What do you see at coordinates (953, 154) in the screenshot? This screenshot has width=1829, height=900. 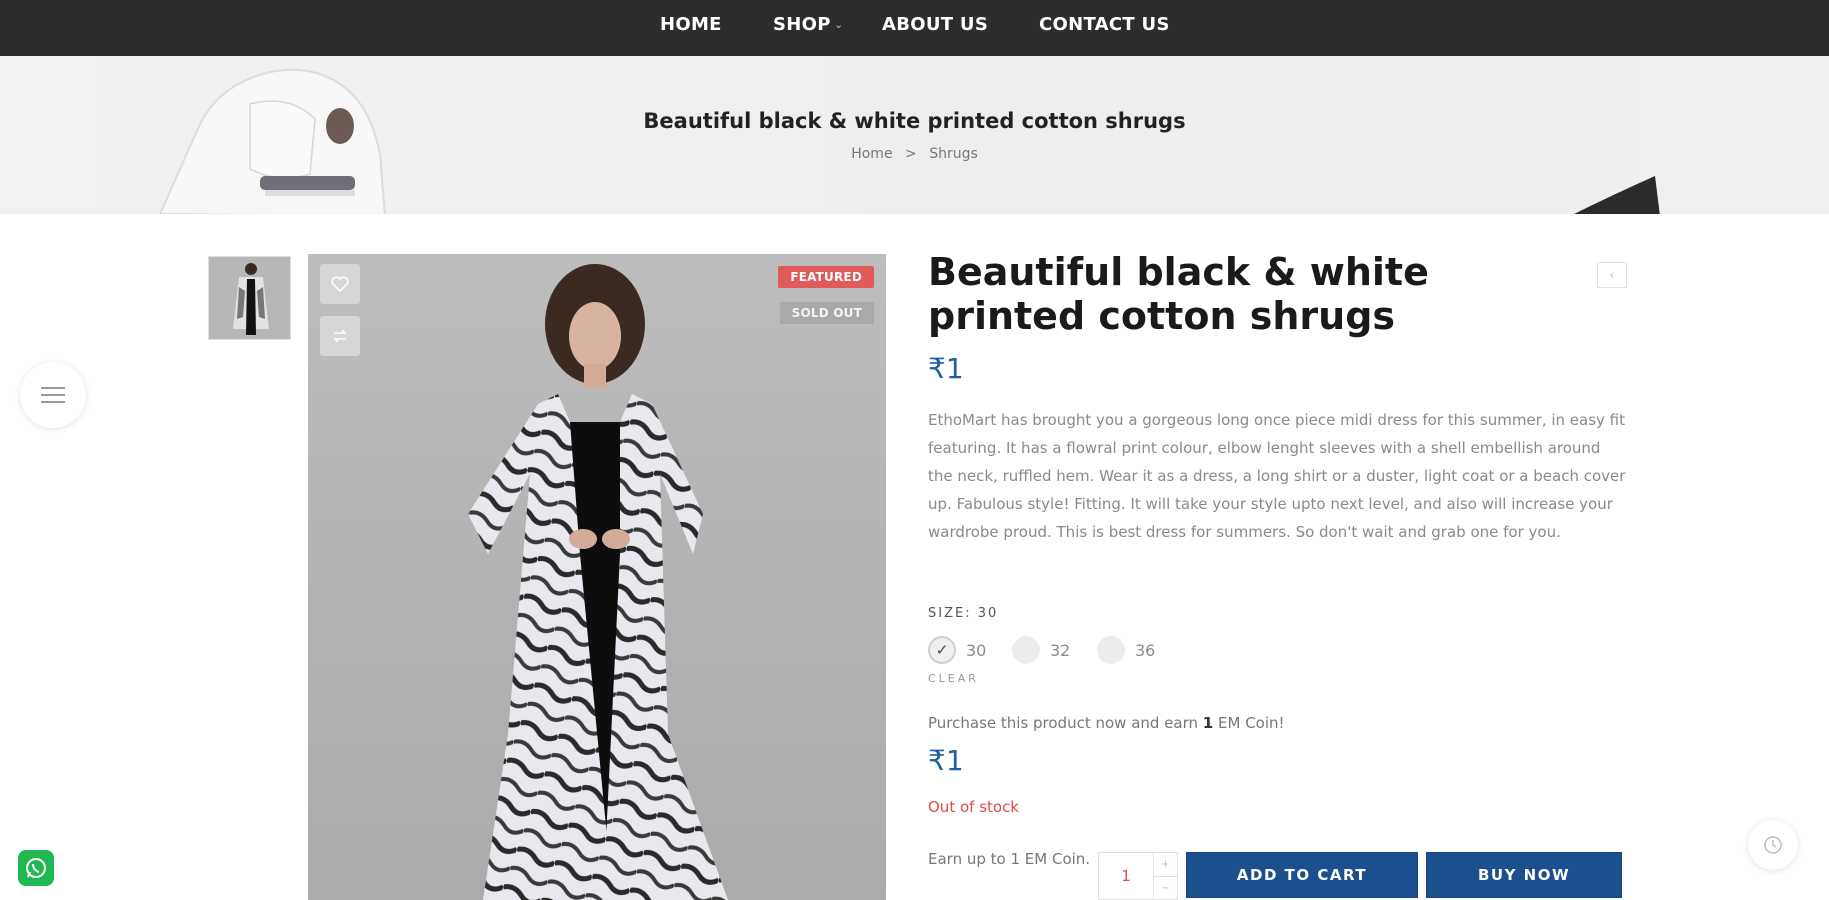 I see `breadcrumb-current: Shrugs` at bounding box center [953, 154].